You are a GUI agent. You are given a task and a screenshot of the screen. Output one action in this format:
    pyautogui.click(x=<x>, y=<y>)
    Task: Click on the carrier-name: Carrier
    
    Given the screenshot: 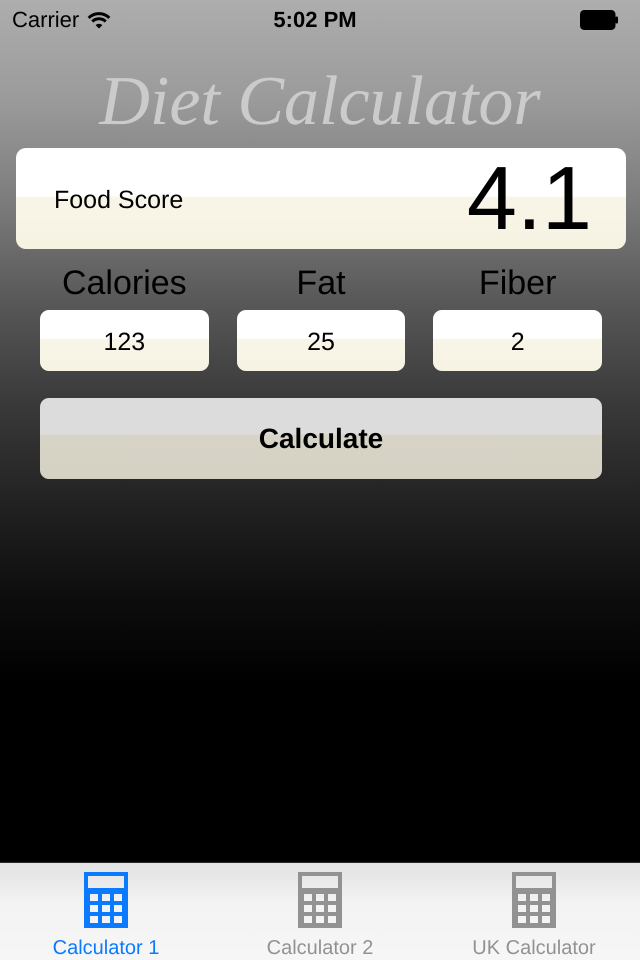 What is the action you would take?
    pyautogui.click(x=46, y=20)
    